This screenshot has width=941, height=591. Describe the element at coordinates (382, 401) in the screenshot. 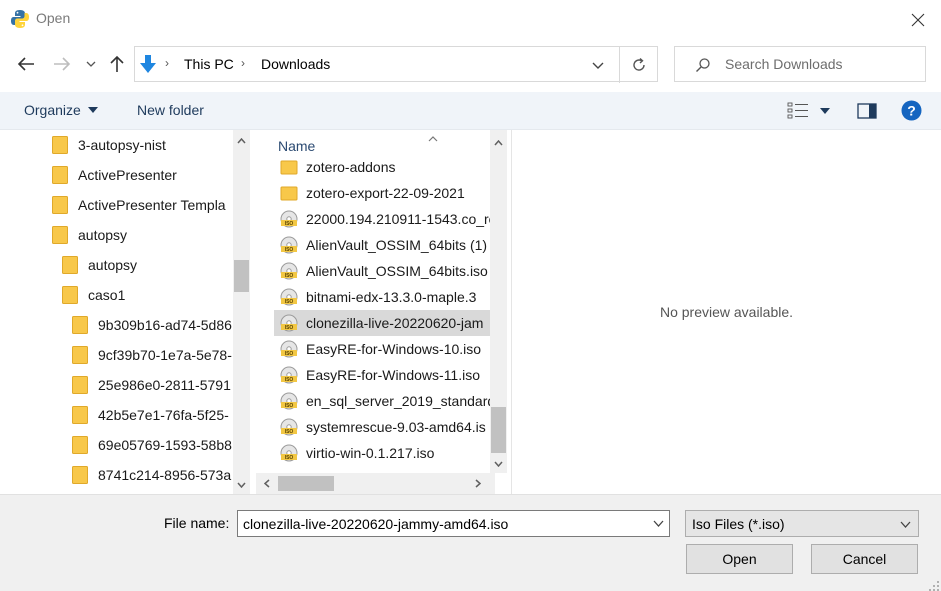

I see `file-row: ISO en_sql_server_2019_standard` at that location.